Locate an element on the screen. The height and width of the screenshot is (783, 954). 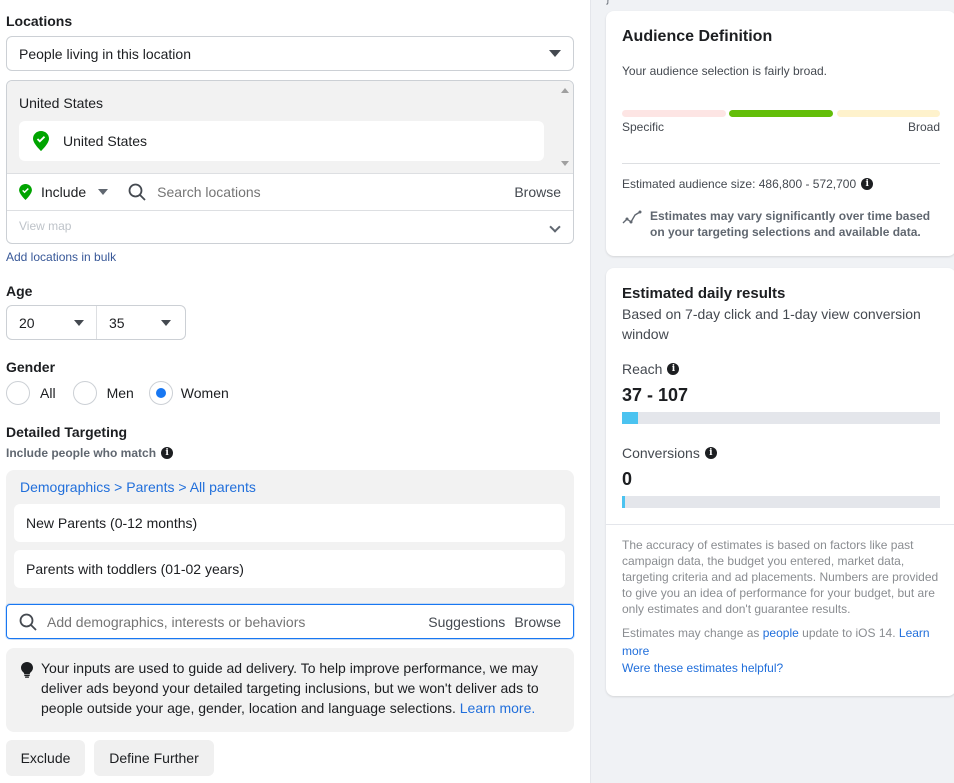
learn-more-link: Learn more. is located at coordinates (497, 708).